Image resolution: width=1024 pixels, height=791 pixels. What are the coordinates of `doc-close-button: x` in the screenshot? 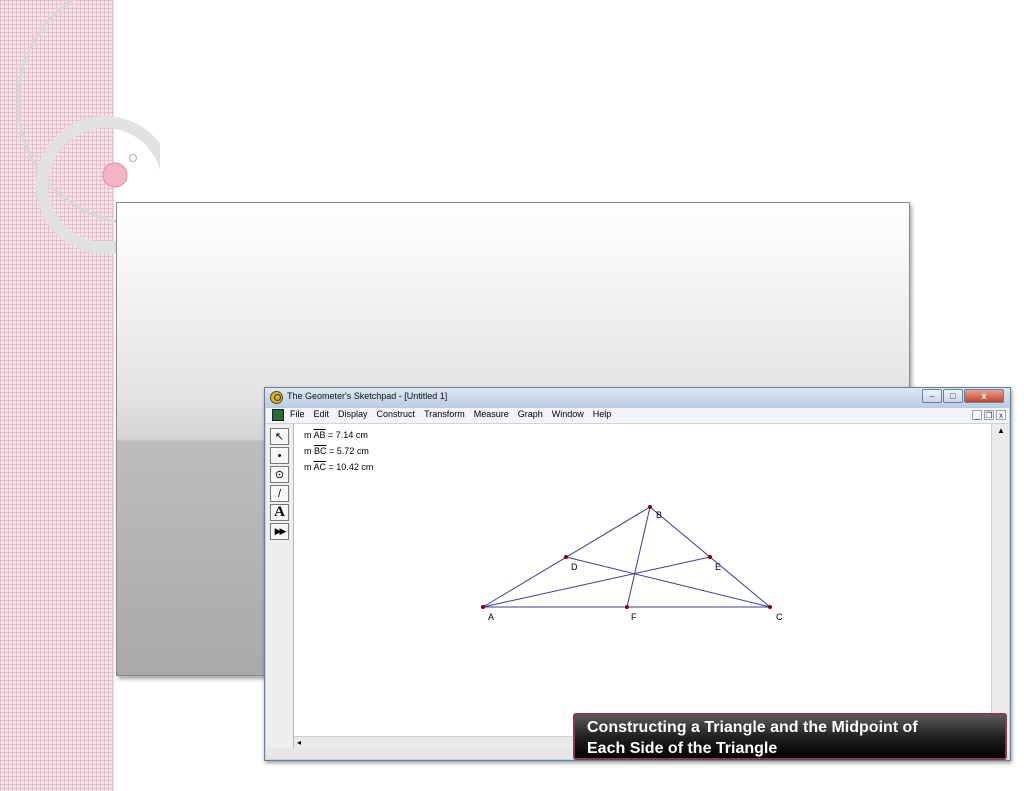 It's located at (1001, 415).